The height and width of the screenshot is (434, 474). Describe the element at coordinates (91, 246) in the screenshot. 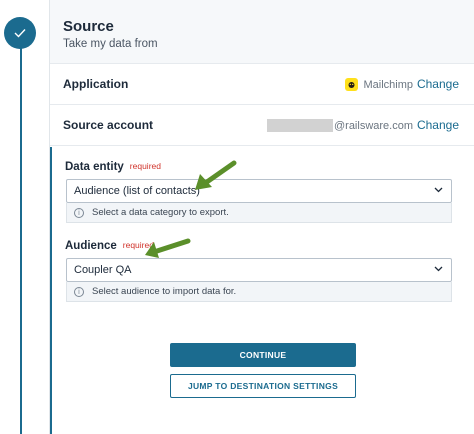

I see `audience-label-text: Audience` at that location.